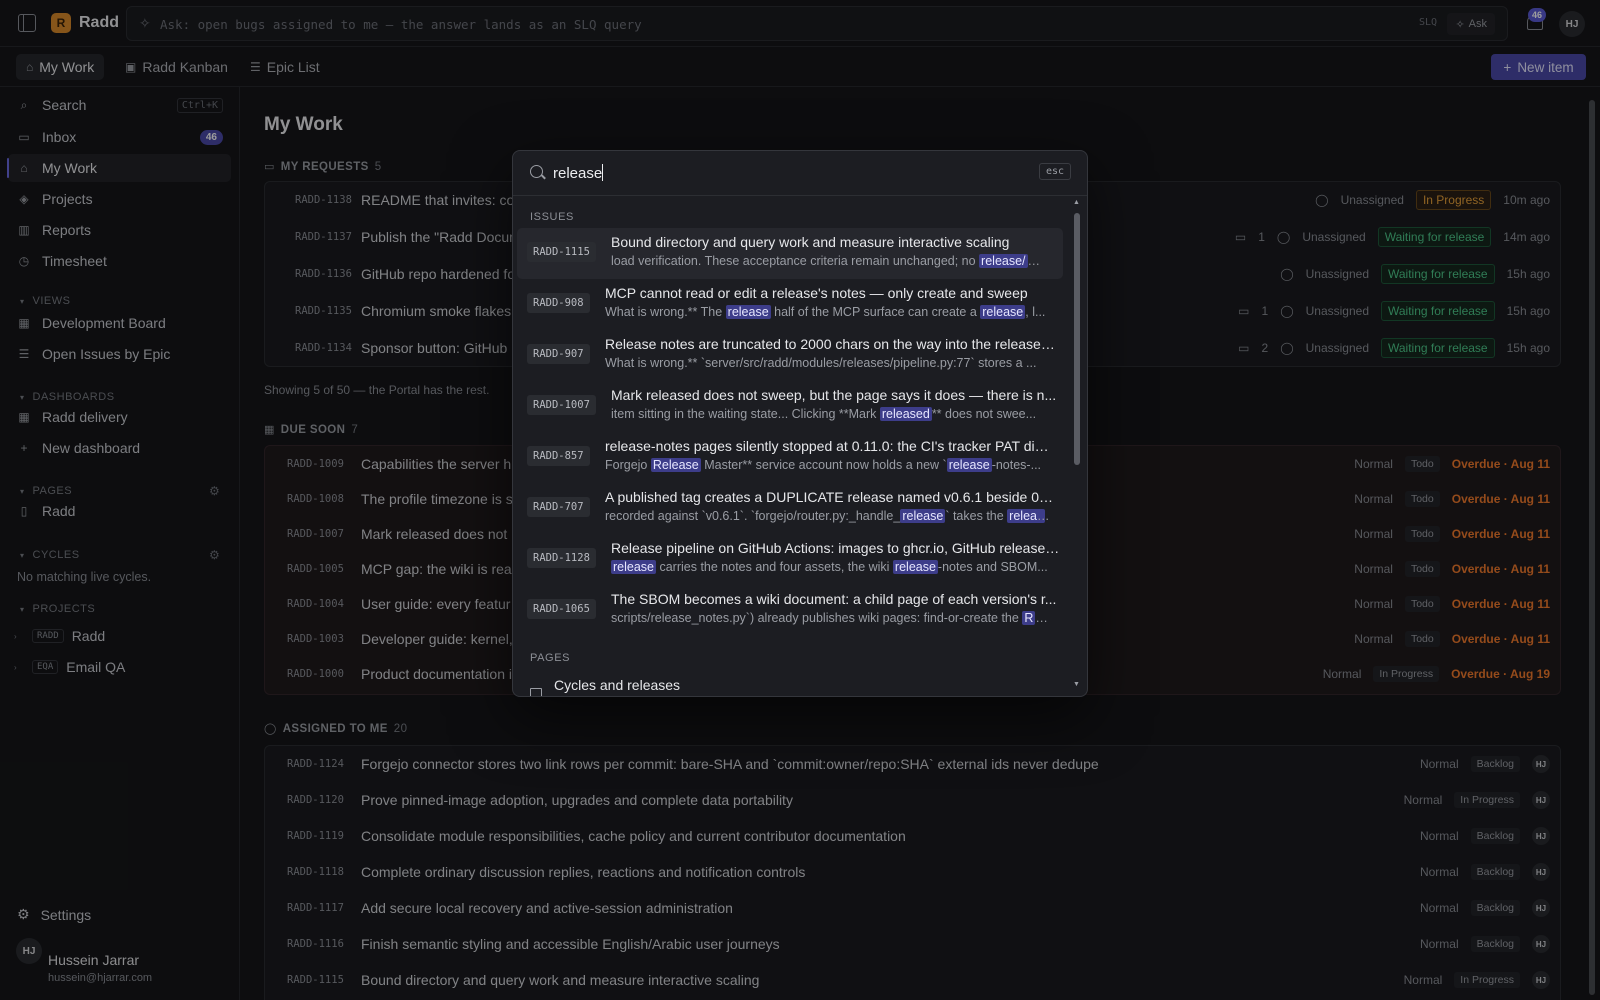  I want to click on esc-key-hint: esc, so click(1054, 171).